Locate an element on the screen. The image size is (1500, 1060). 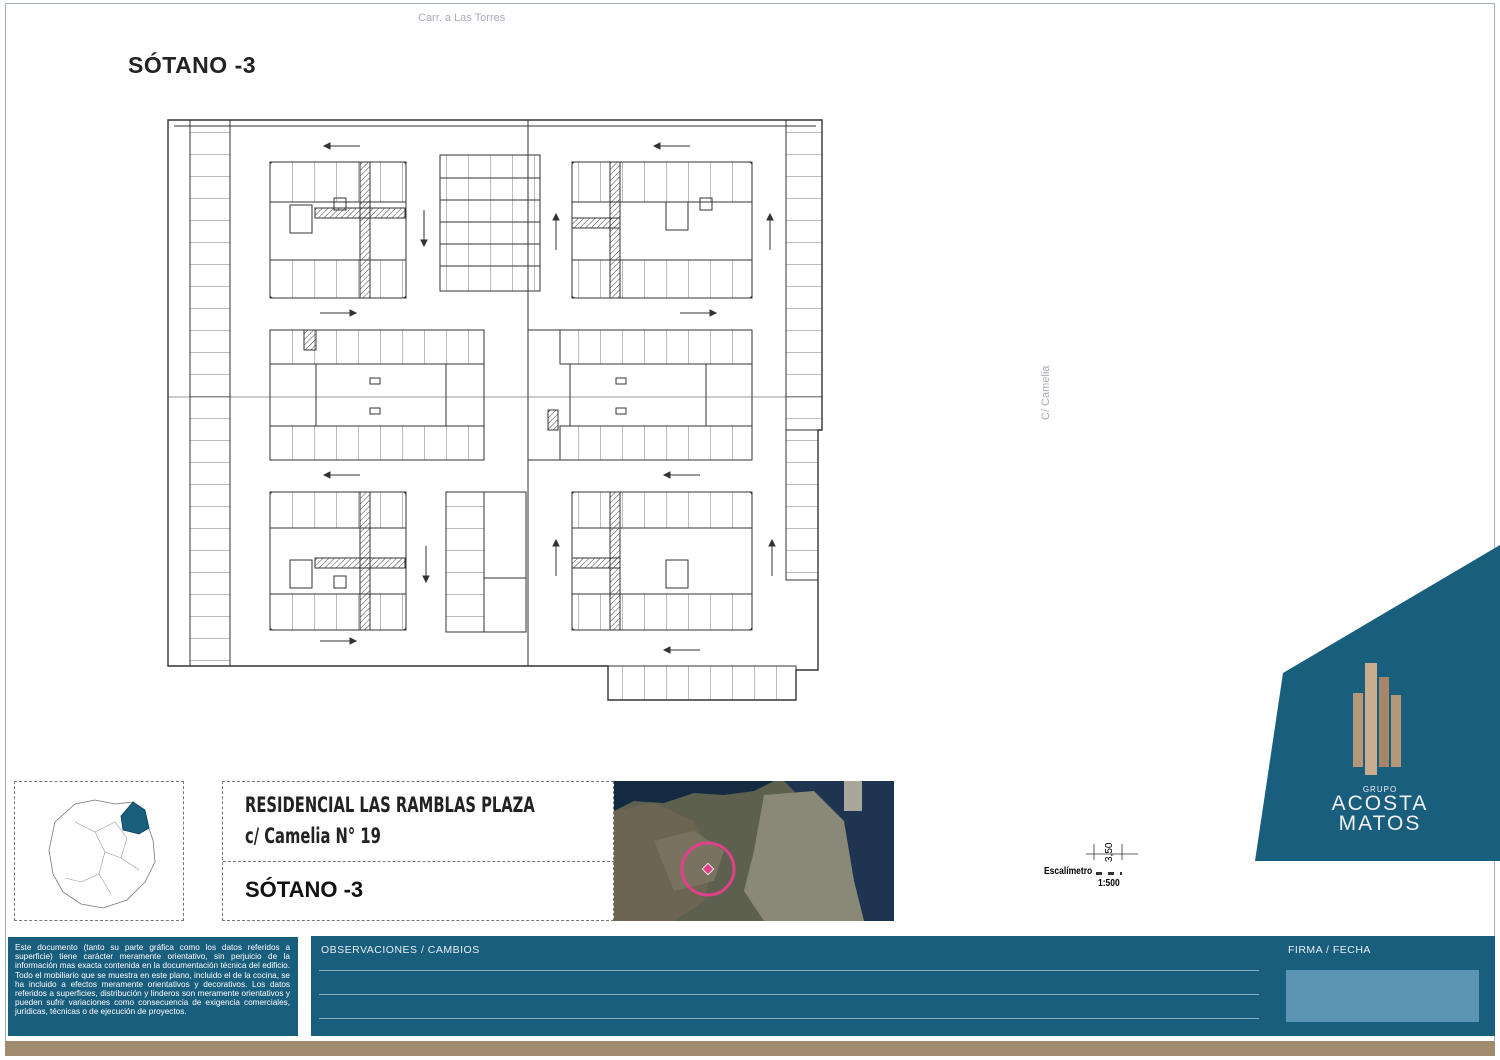
observations-title: OBSERVACIONES / CAMBIOS is located at coordinates (400, 950).